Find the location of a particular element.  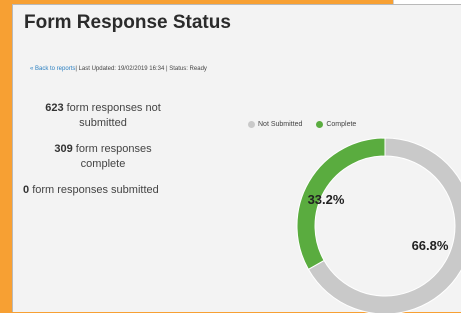

data-label-complete: 33.2% is located at coordinates (326, 199).